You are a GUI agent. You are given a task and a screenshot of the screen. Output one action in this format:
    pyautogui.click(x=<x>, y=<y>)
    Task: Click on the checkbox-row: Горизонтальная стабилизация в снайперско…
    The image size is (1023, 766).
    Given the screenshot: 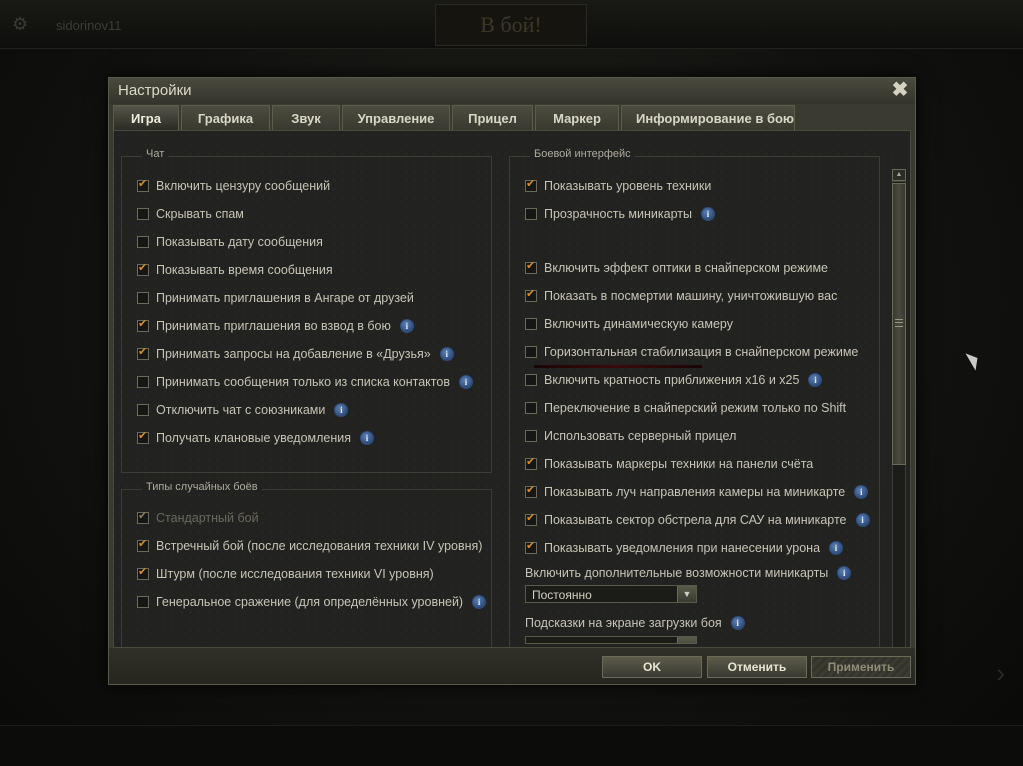 What is the action you would take?
    pyautogui.click(x=691, y=352)
    